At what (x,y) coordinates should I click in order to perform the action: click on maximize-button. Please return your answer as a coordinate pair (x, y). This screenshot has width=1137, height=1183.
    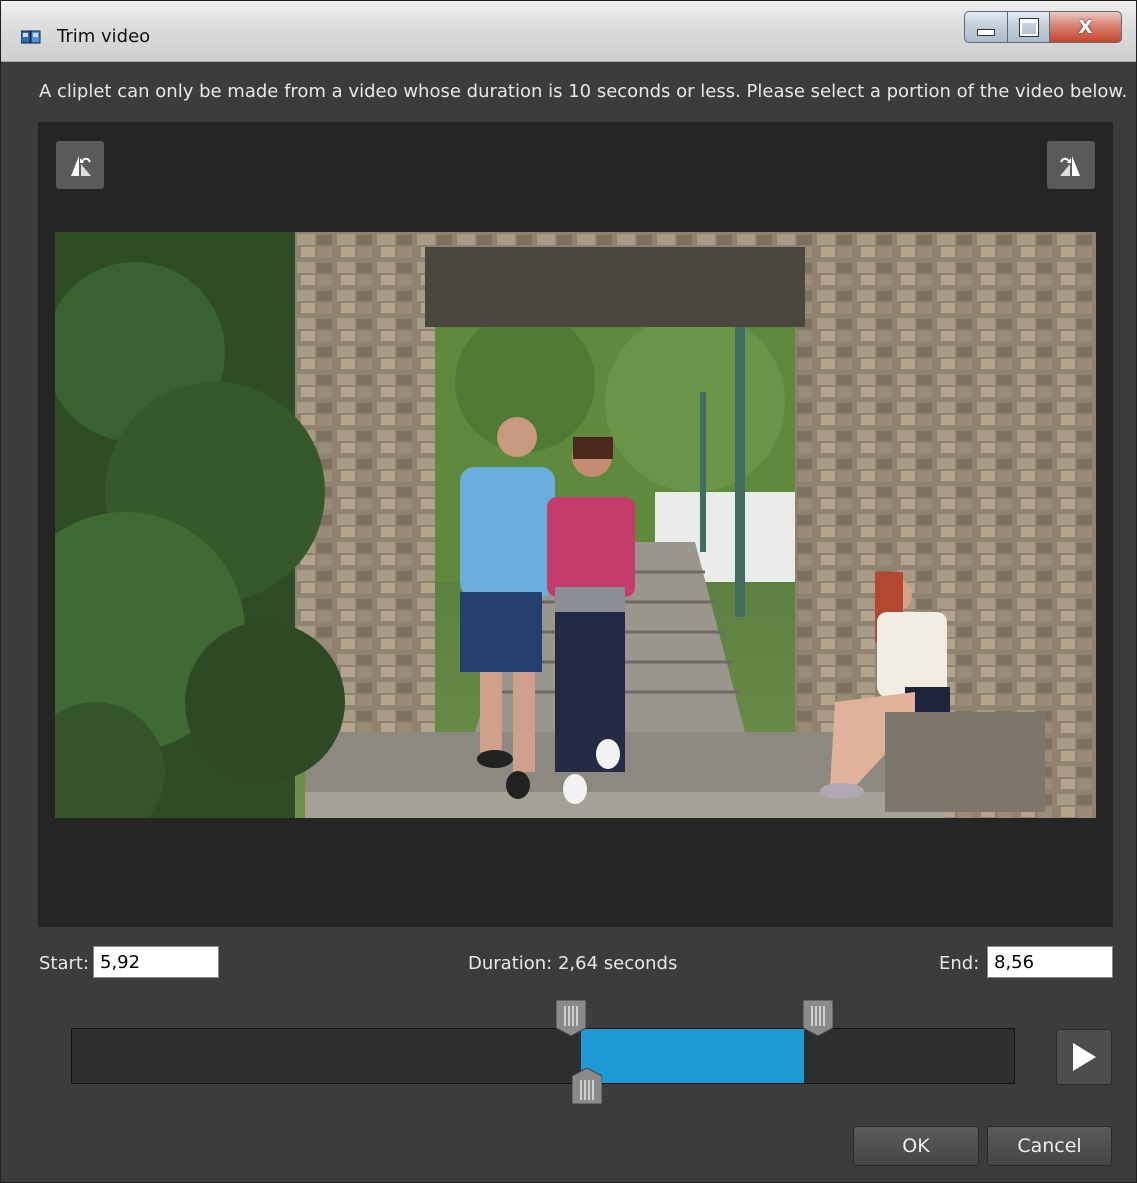
    Looking at the image, I should click on (1029, 27).